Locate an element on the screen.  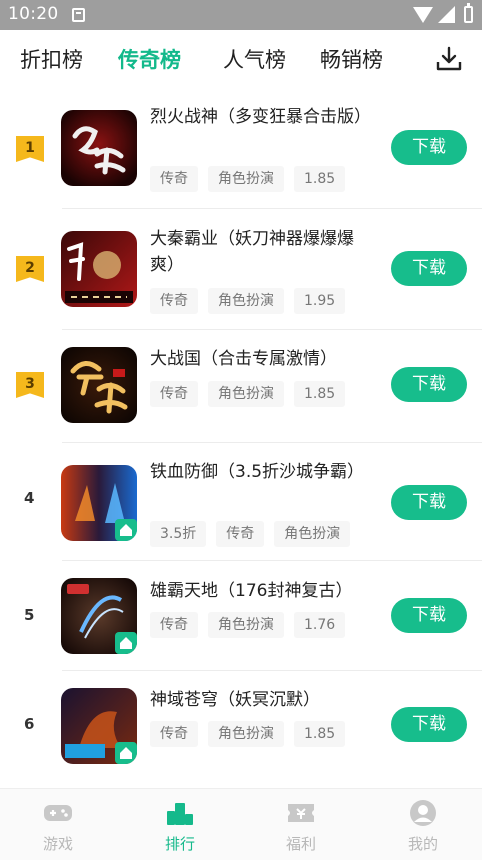
wifi-icon is located at coordinates (423, 15).